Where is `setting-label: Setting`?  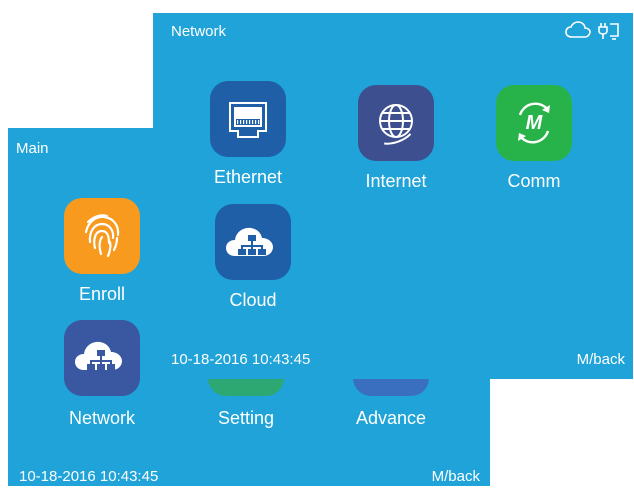
setting-label: Setting is located at coordinates (246, 418).